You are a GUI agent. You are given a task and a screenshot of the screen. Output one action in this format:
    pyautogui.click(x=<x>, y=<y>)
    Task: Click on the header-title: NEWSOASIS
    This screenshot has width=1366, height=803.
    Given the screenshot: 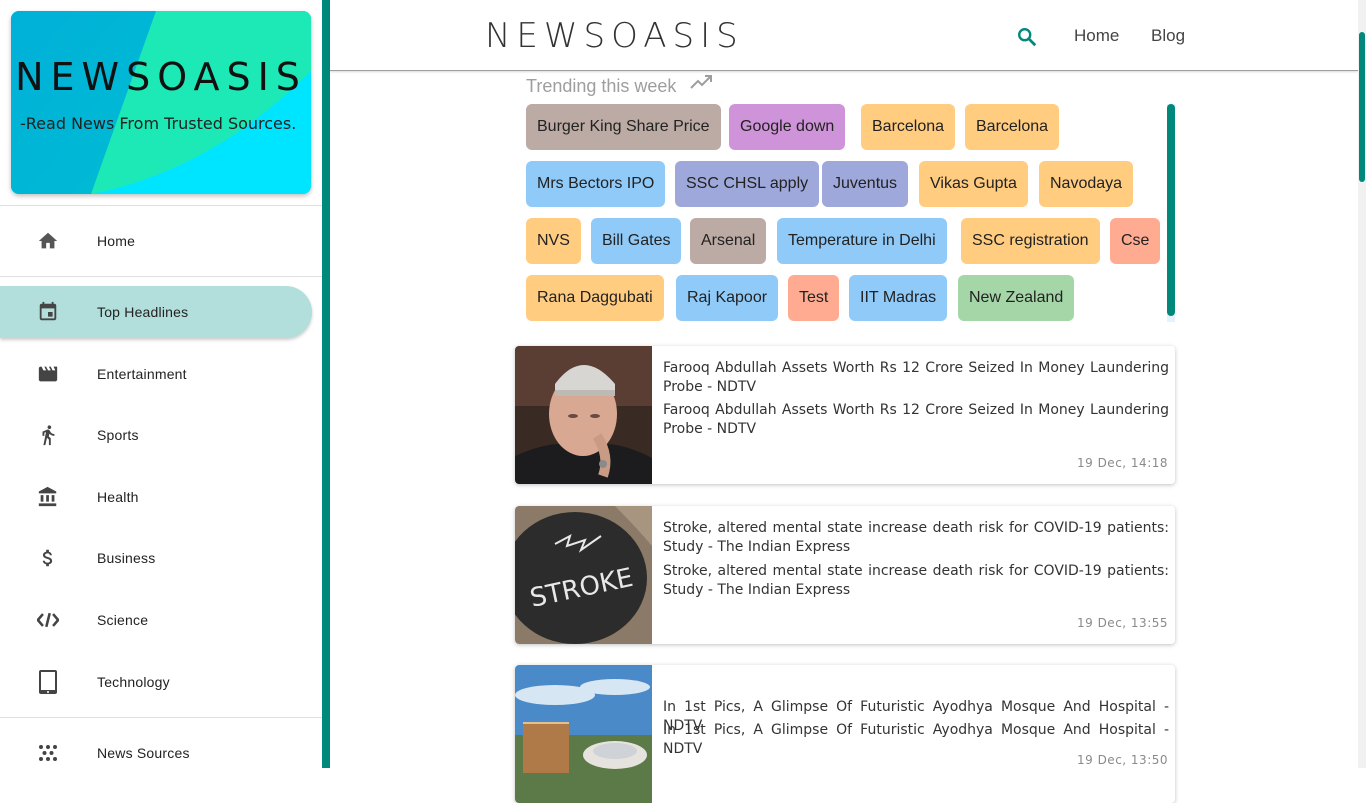 What is the action you would take?
    pyautogui.click(x=614, y=36)
    